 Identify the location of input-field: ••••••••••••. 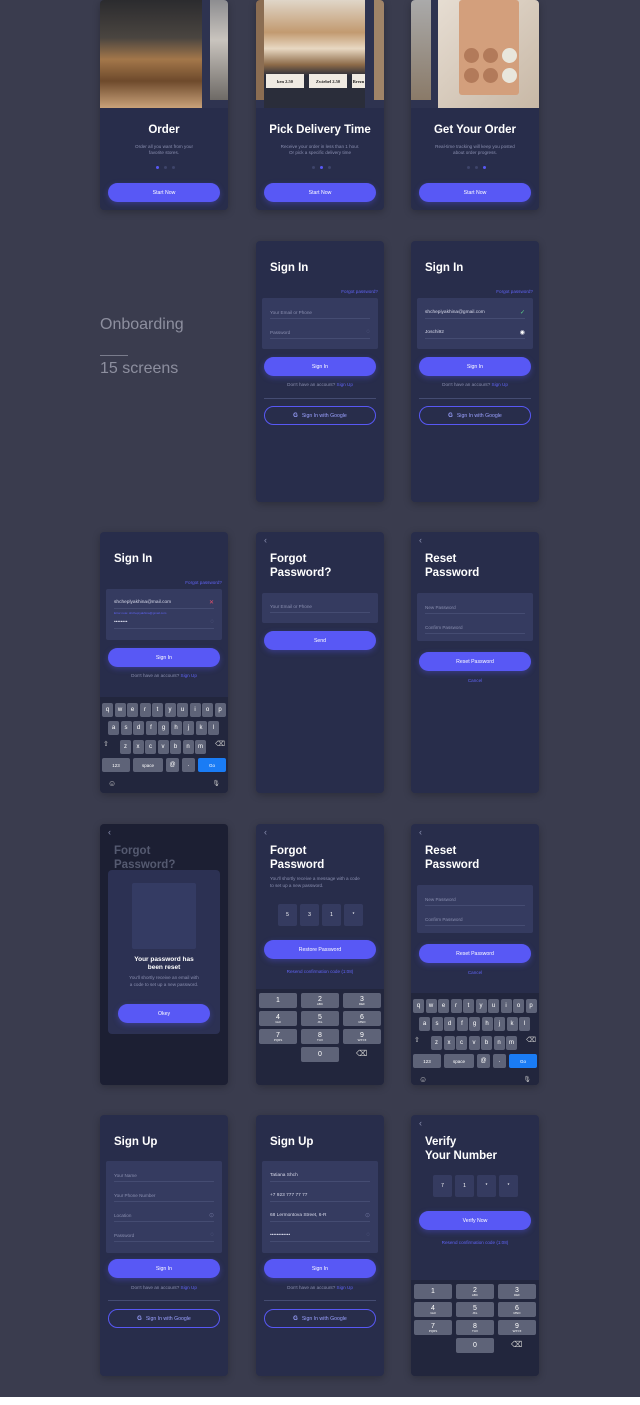
(280, 1235).